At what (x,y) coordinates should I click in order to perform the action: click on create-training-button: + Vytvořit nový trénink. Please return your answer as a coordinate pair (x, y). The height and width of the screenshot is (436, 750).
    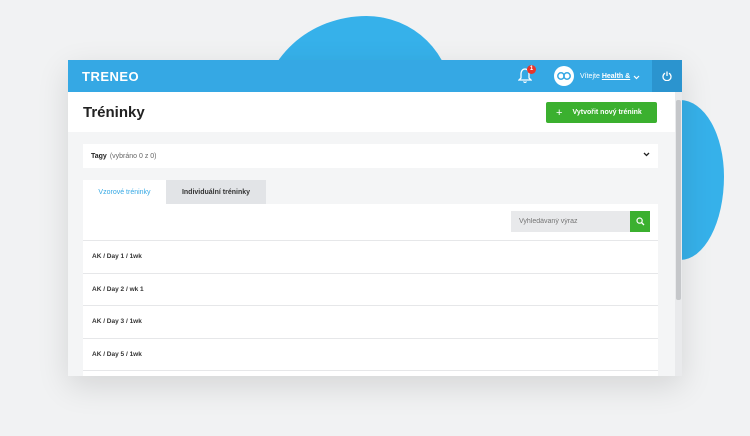
    Looking at the image, I should click on (601, 112).